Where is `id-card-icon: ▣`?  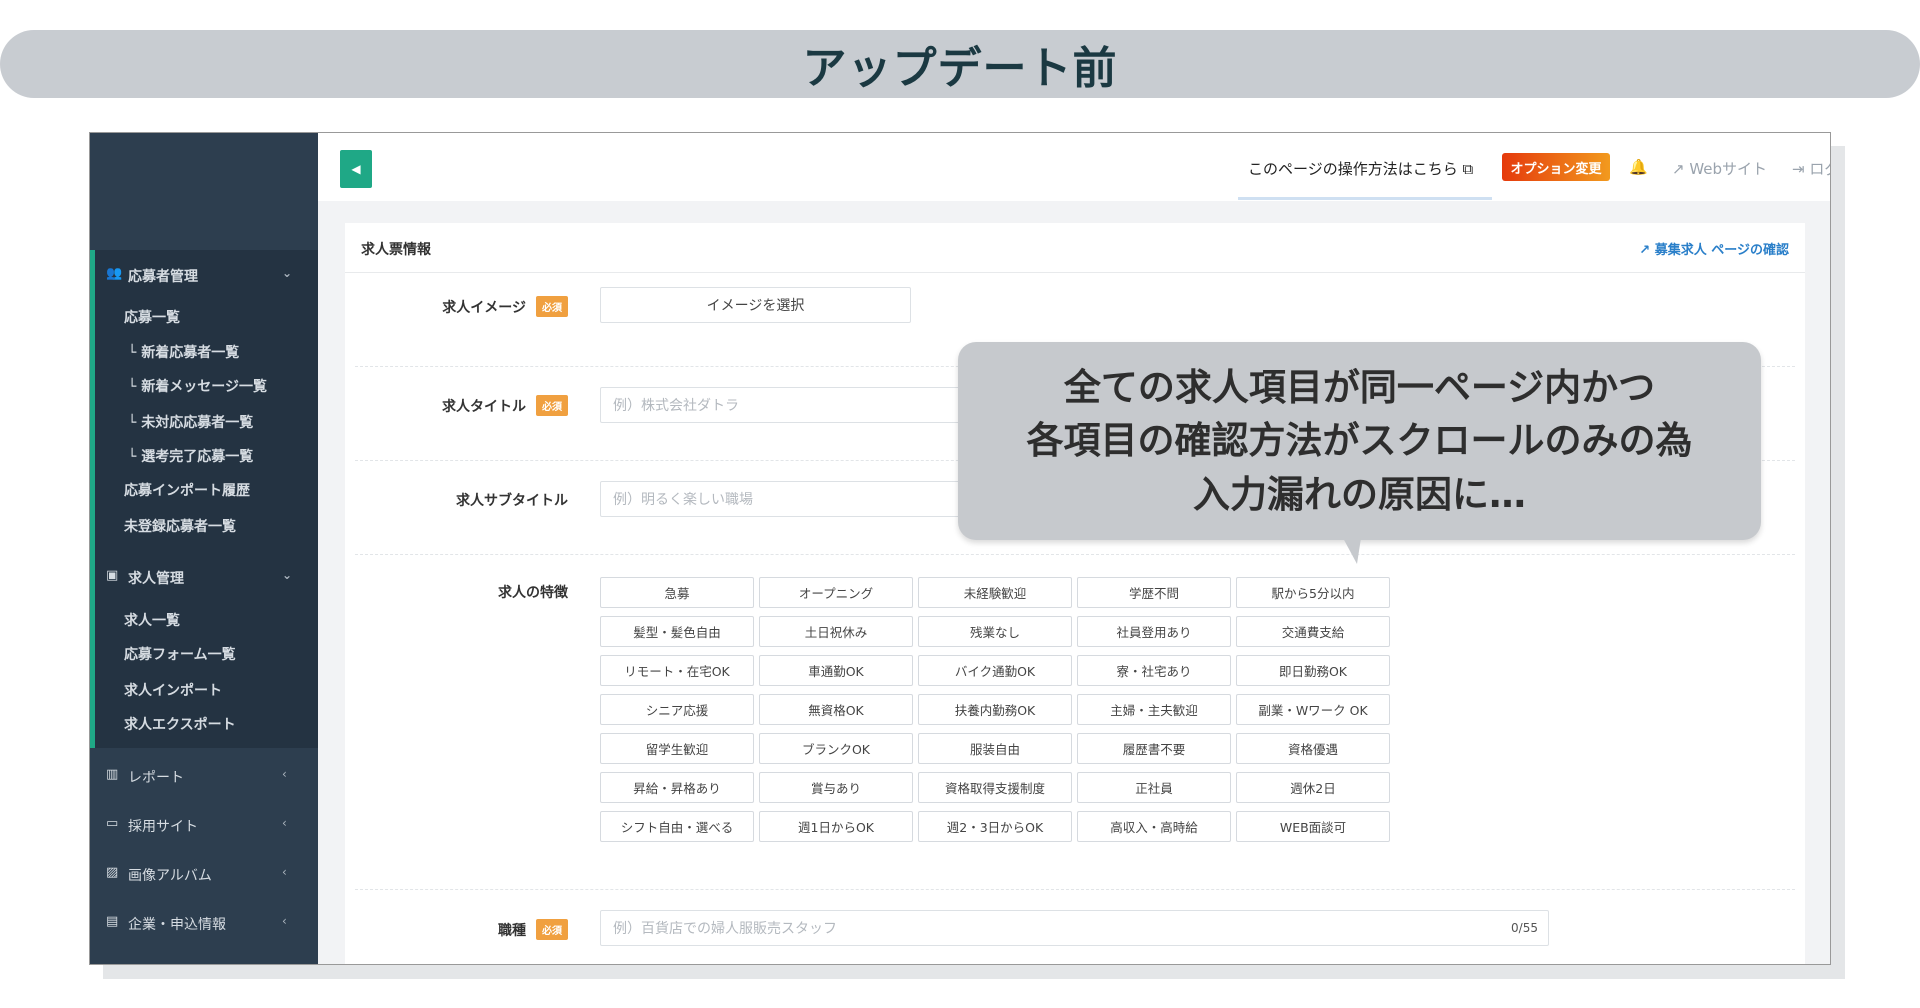 id-card-icon: ▣ is located at coordinates (112, 575).